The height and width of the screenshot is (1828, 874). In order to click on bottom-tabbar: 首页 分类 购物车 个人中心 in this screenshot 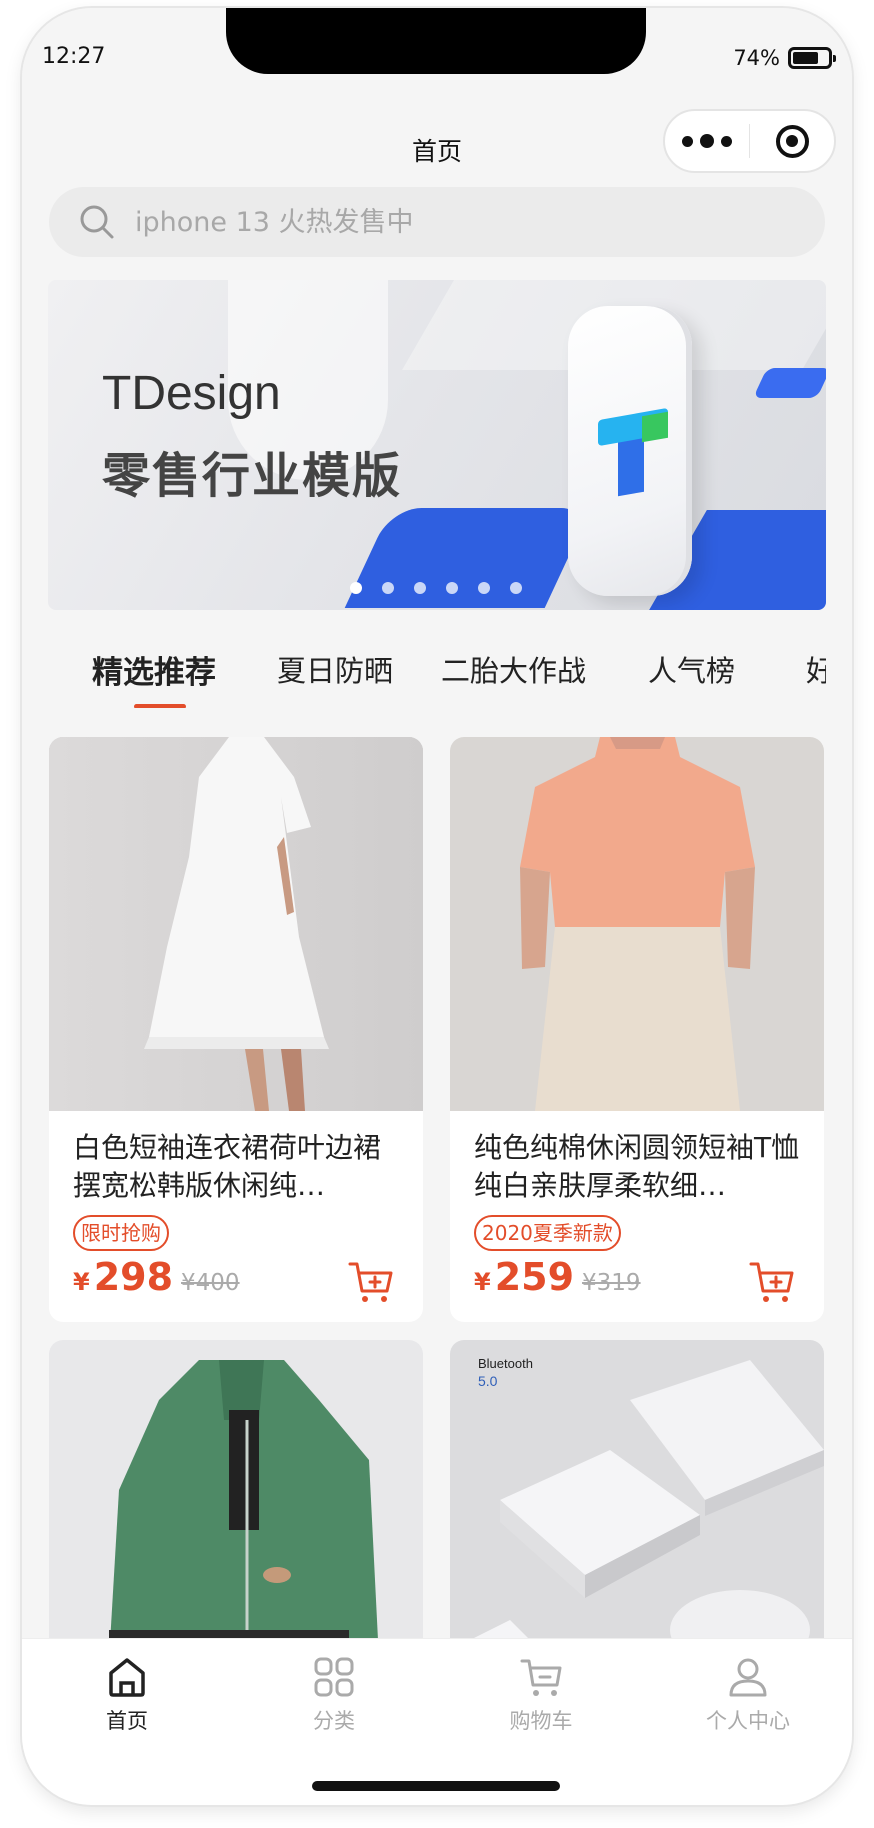, I will do `click(437, 1721)`.